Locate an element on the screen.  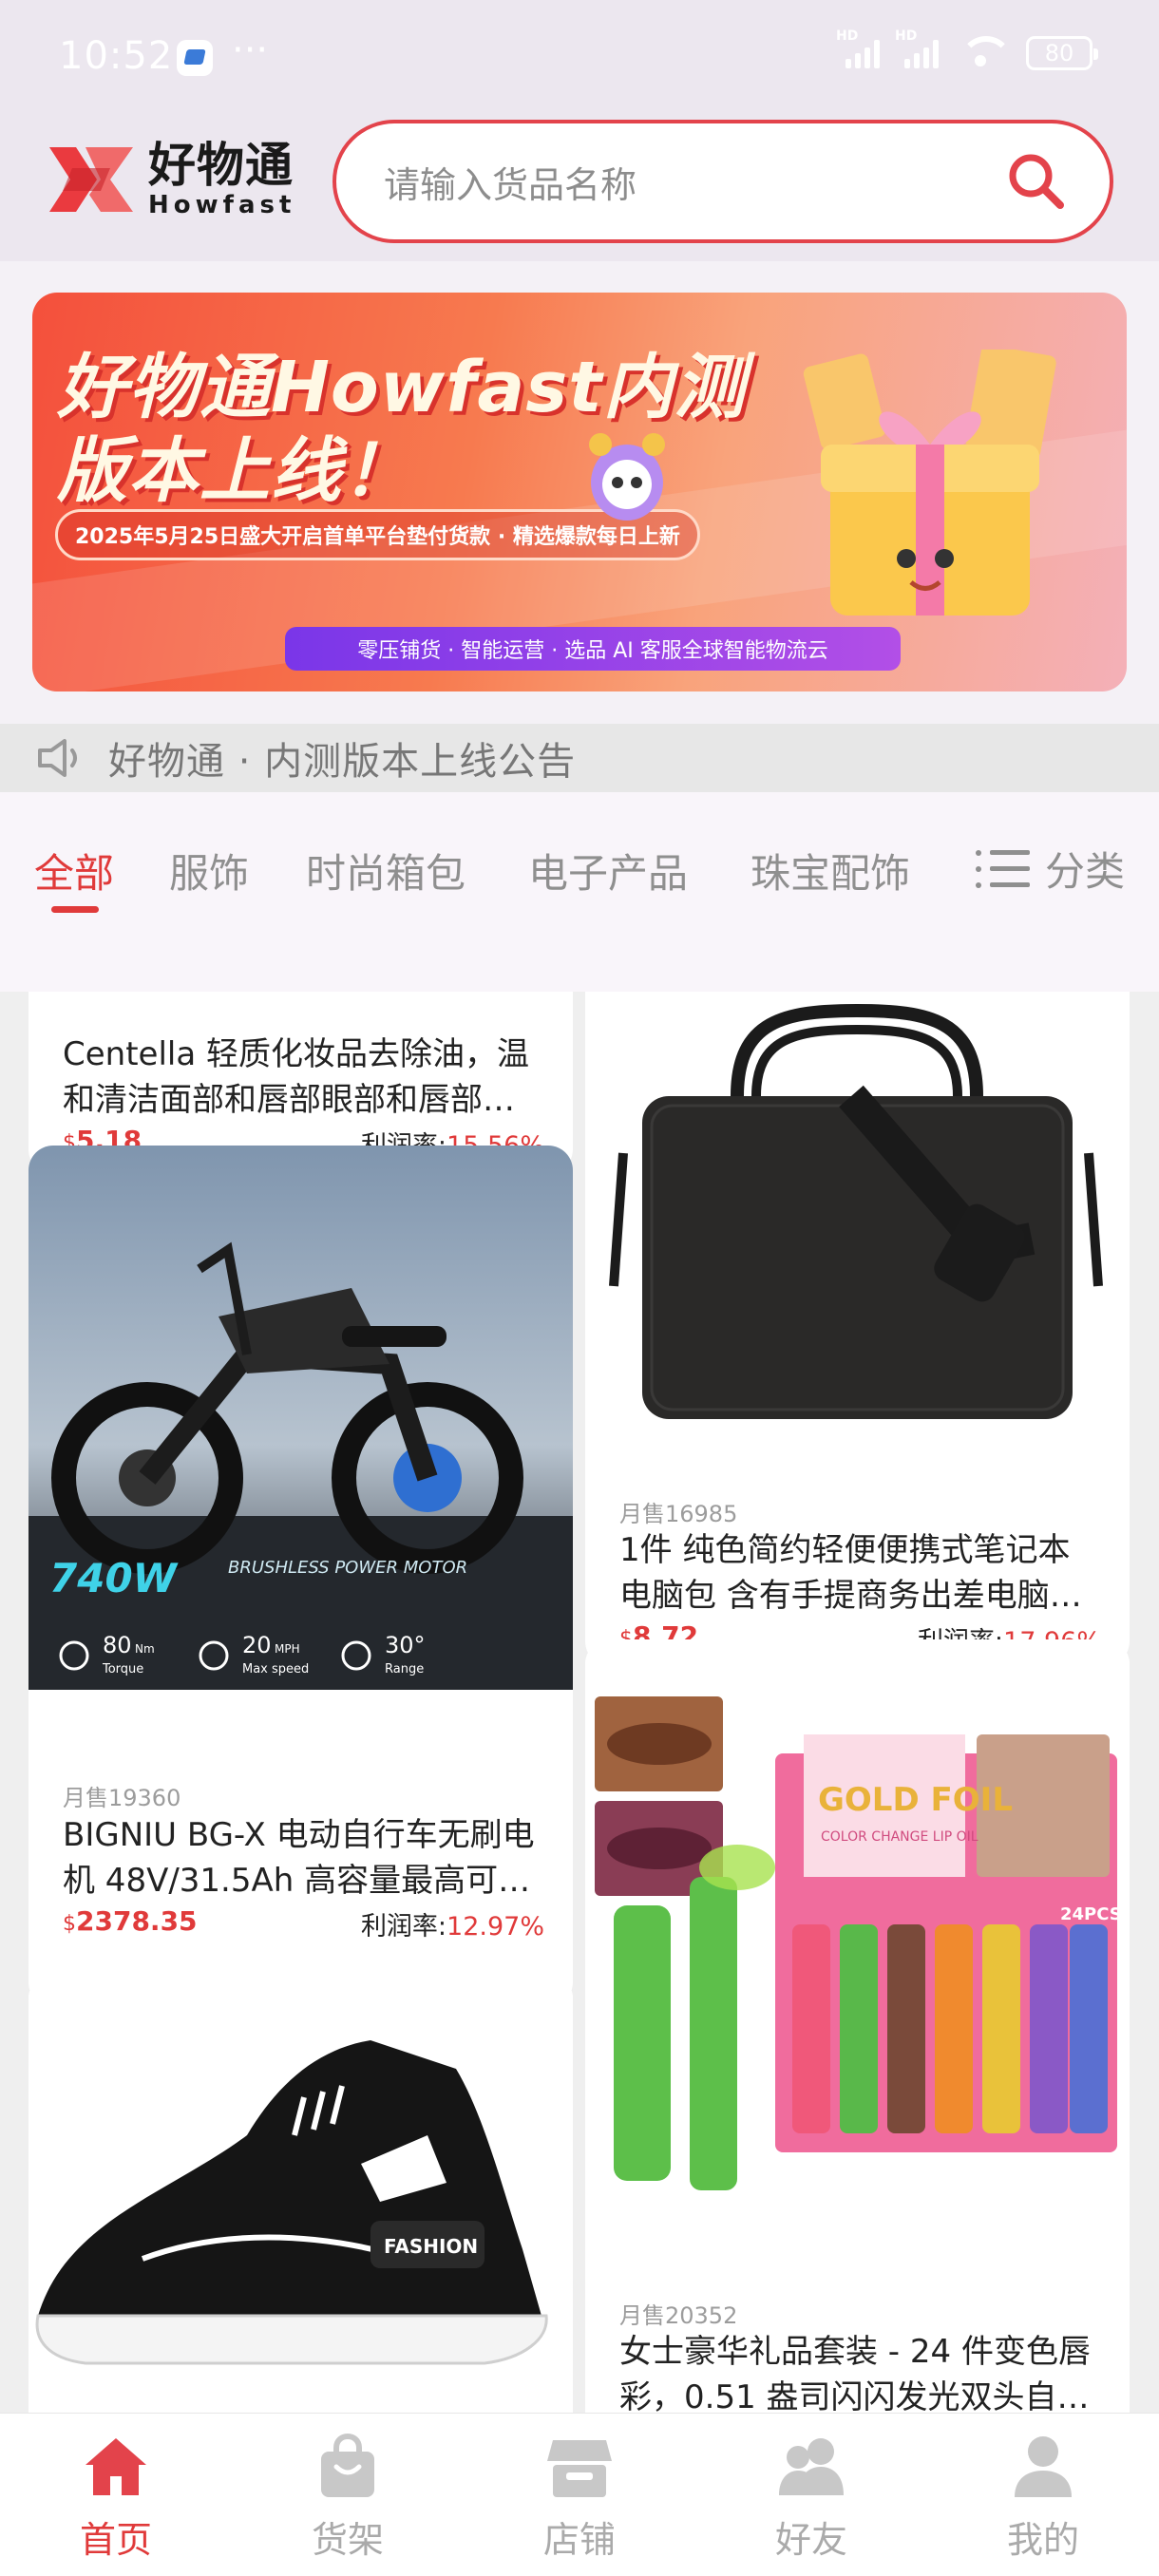
logo-subtitle: Howfast is located at coordinates (222, 205).